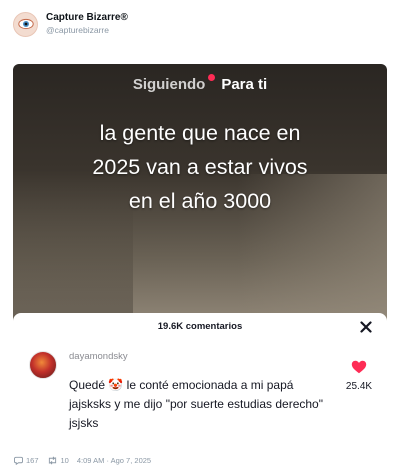 The width and height of the screenshot is (400, 476). I want to click on display-name: Capture Bizarre®, so click(87, 18).